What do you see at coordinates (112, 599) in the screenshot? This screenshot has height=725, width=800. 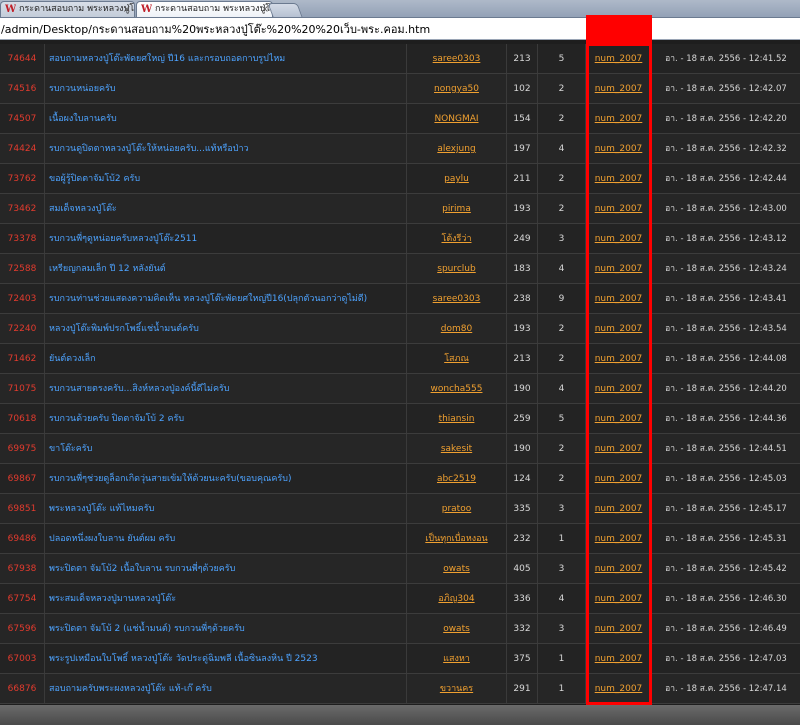 I see `topic-title-link: พระสมเด็จหลวงปู่มานหลวงปู่โต๊ะ` at bounding box center [112, 599].